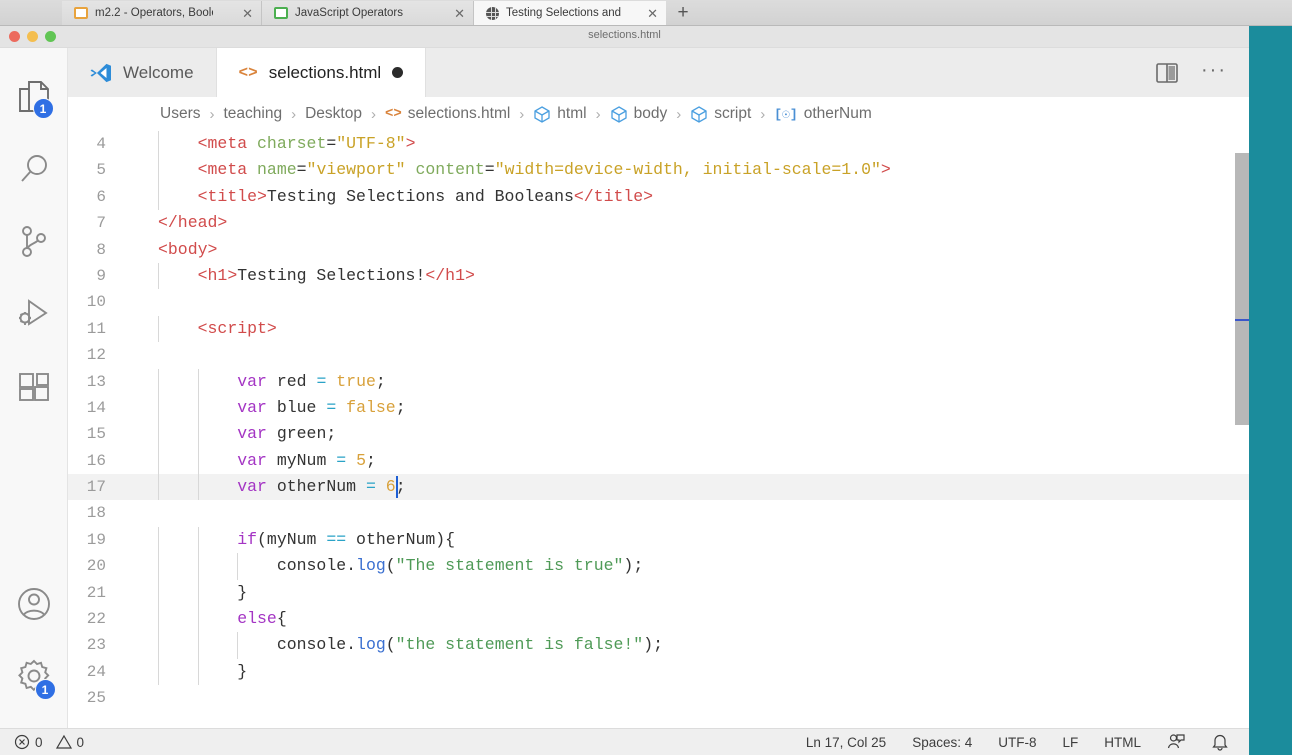  What do you see at coordinates (34, 314) in the screenshot?
I see `activity-bar-item-run-and-debug` at bounding box center [34, 314].